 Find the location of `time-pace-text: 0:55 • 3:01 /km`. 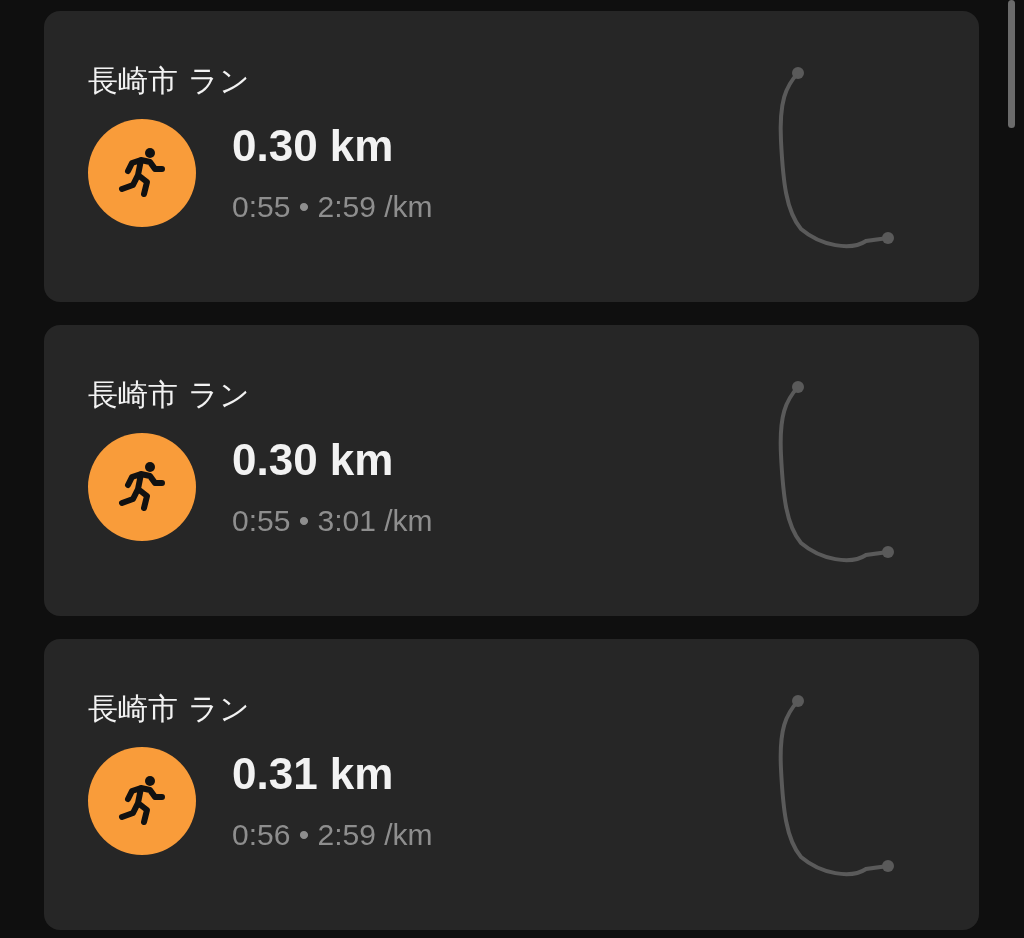

time-pace-text: 0:55 • 3:01 /km is located at coordinates (332, 521).